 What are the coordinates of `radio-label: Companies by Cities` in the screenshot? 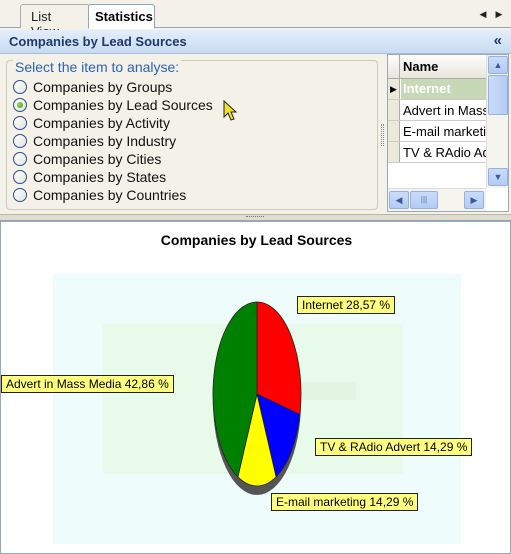 It's located at (97, 159).